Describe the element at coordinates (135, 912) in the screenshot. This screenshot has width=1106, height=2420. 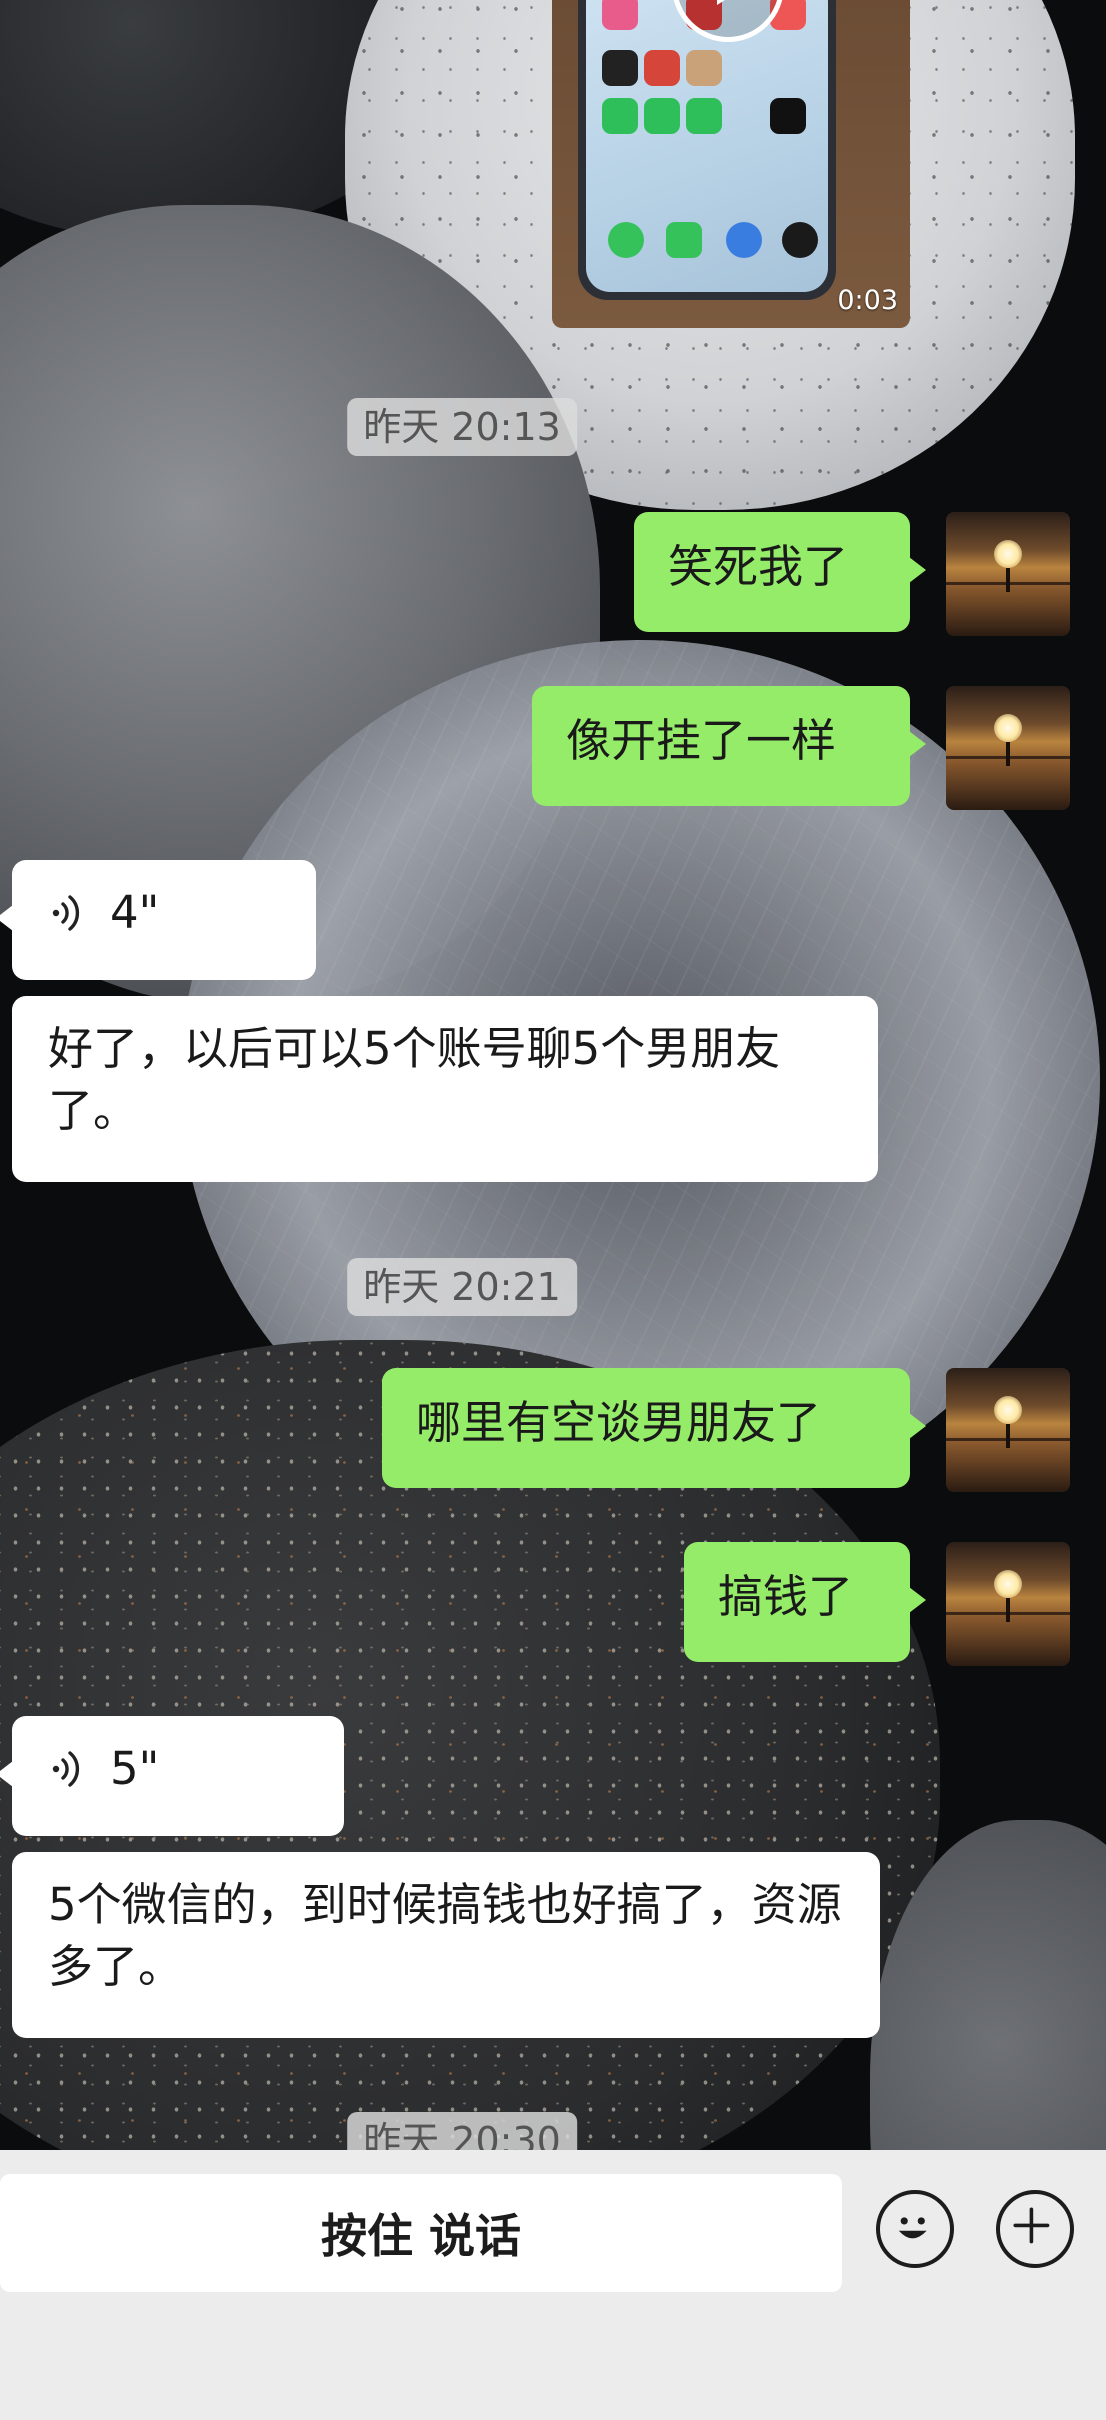
I see `voice-duration: 4"` at that location.